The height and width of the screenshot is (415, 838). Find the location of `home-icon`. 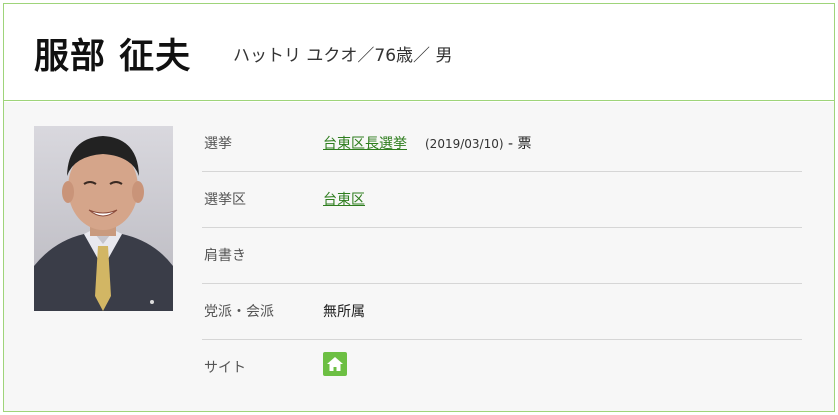

home-icon is located at coordinates (335, 364).